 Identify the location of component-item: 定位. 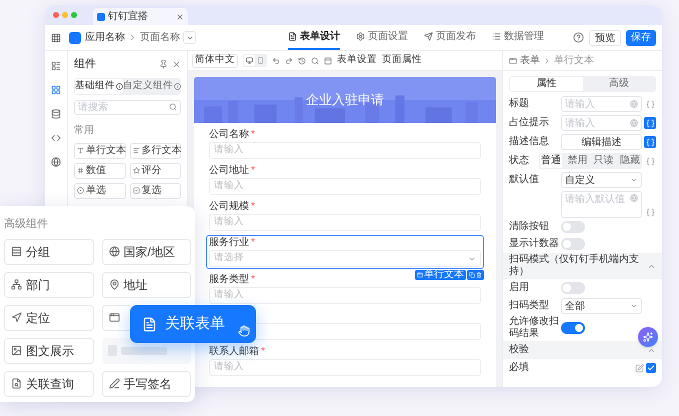
(49, 317).